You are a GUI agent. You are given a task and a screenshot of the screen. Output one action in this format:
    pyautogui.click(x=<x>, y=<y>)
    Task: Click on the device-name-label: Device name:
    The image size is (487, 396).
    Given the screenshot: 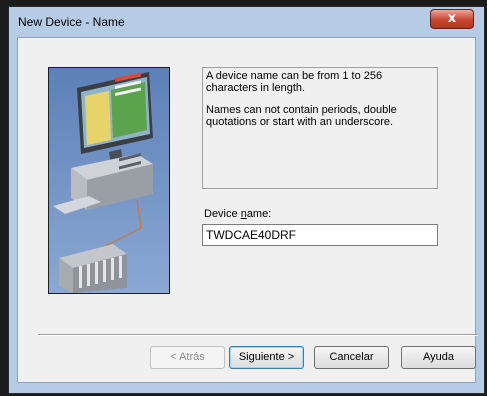 What is the action you would take?
    pyautogui.click(x=238, y=214)
    